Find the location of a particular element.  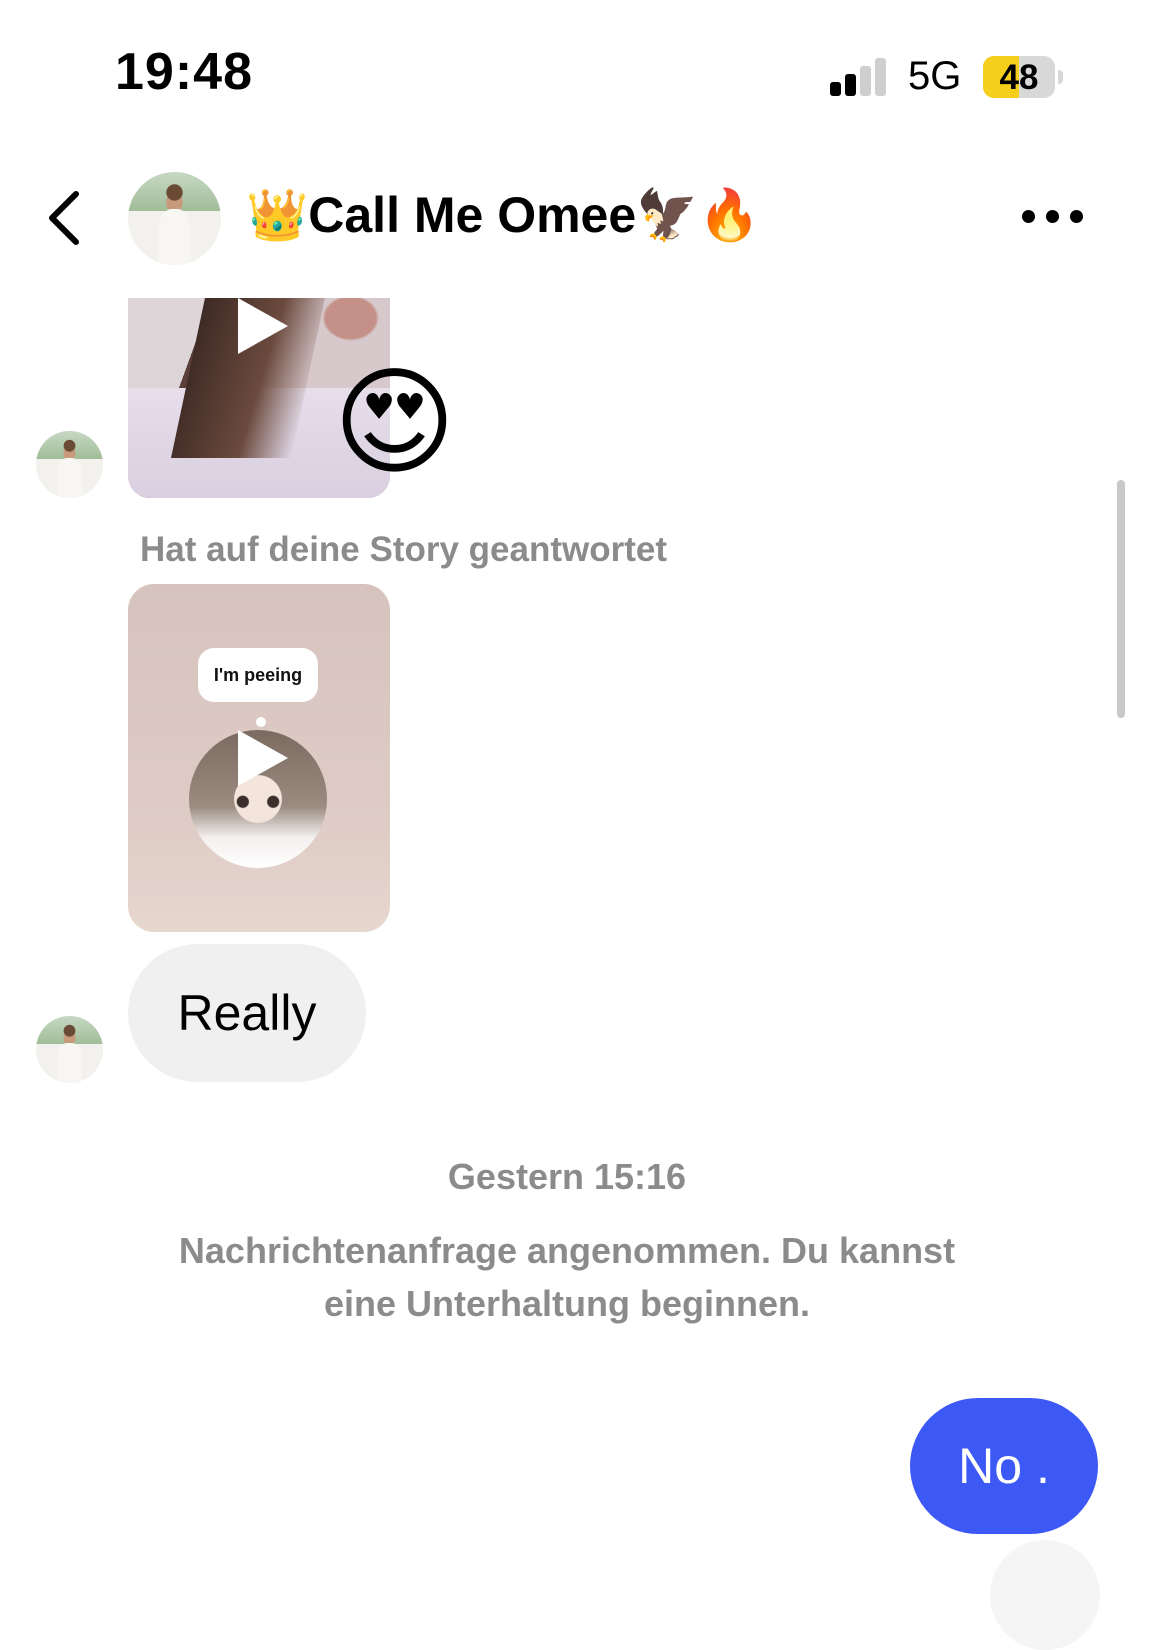

battery-level: 48 is located at coordinates (1019, 77).